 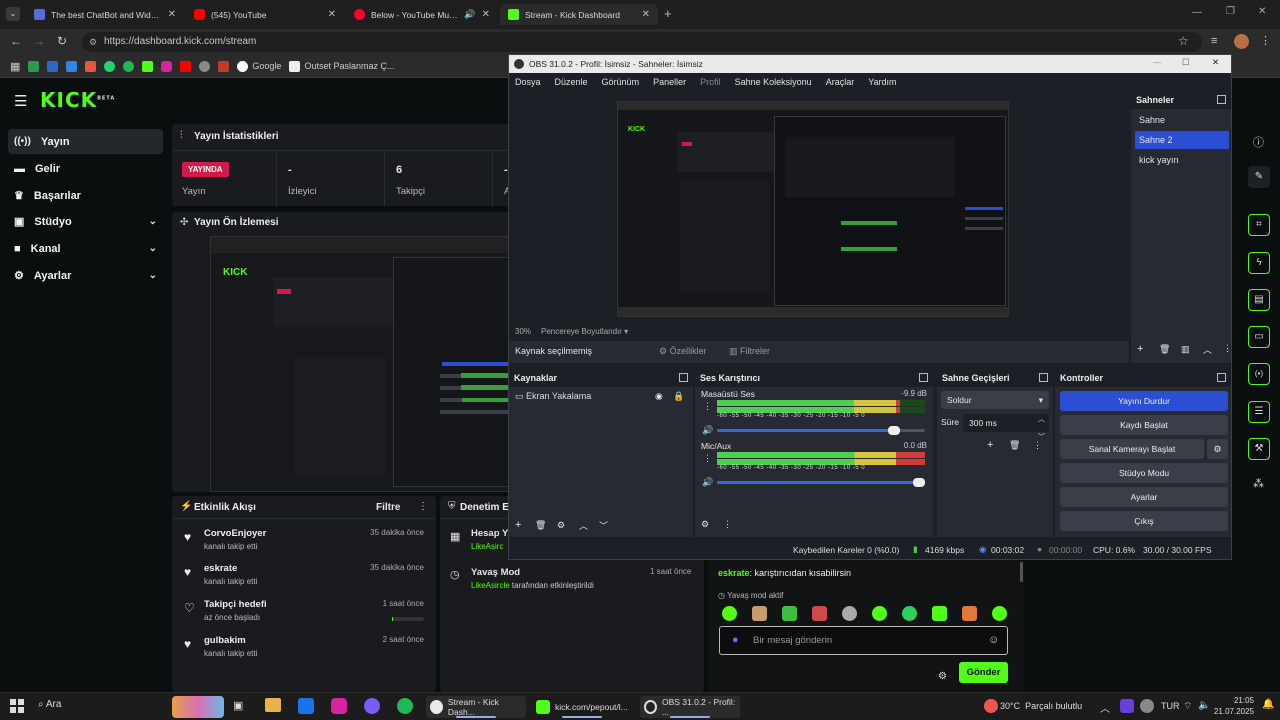 What do you see at coordinates (1127, 706) in the screenshot?
I see `tray-app-icon` at bounding box center [1127, 706].